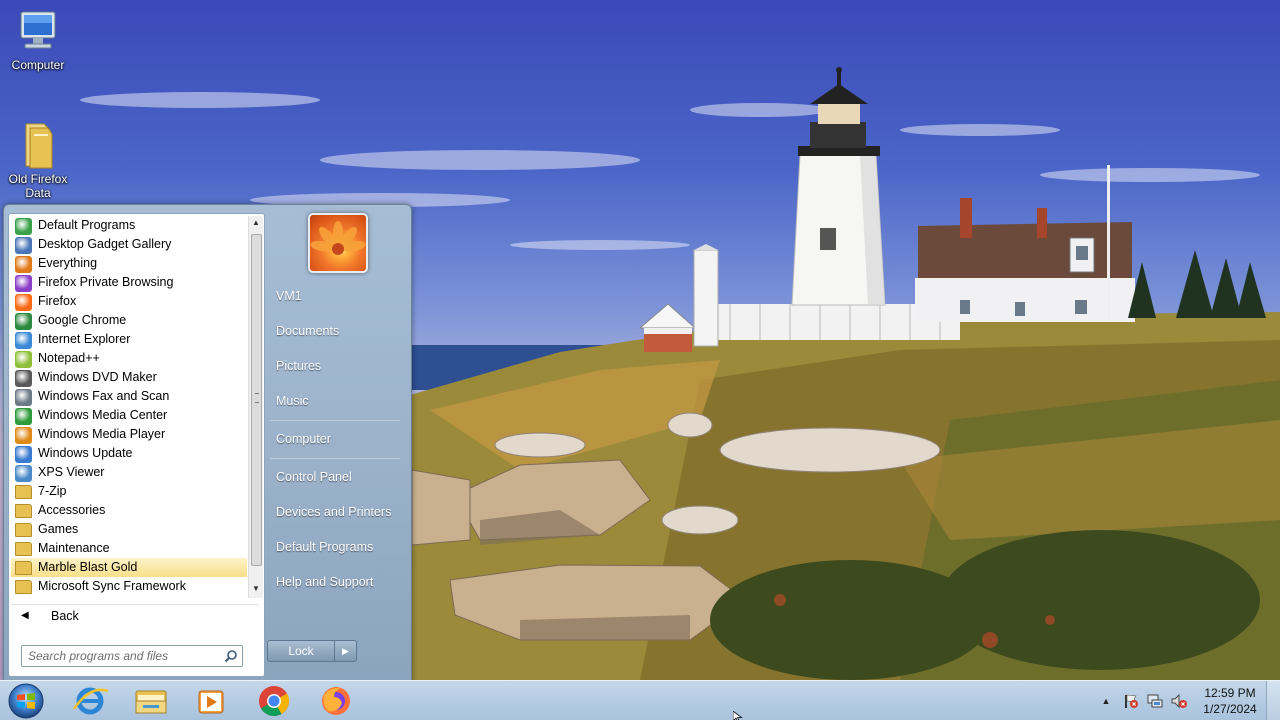 The image size is (1280, 720). I want to click on program-list-item: Windows Media Player, so click(129, 434).